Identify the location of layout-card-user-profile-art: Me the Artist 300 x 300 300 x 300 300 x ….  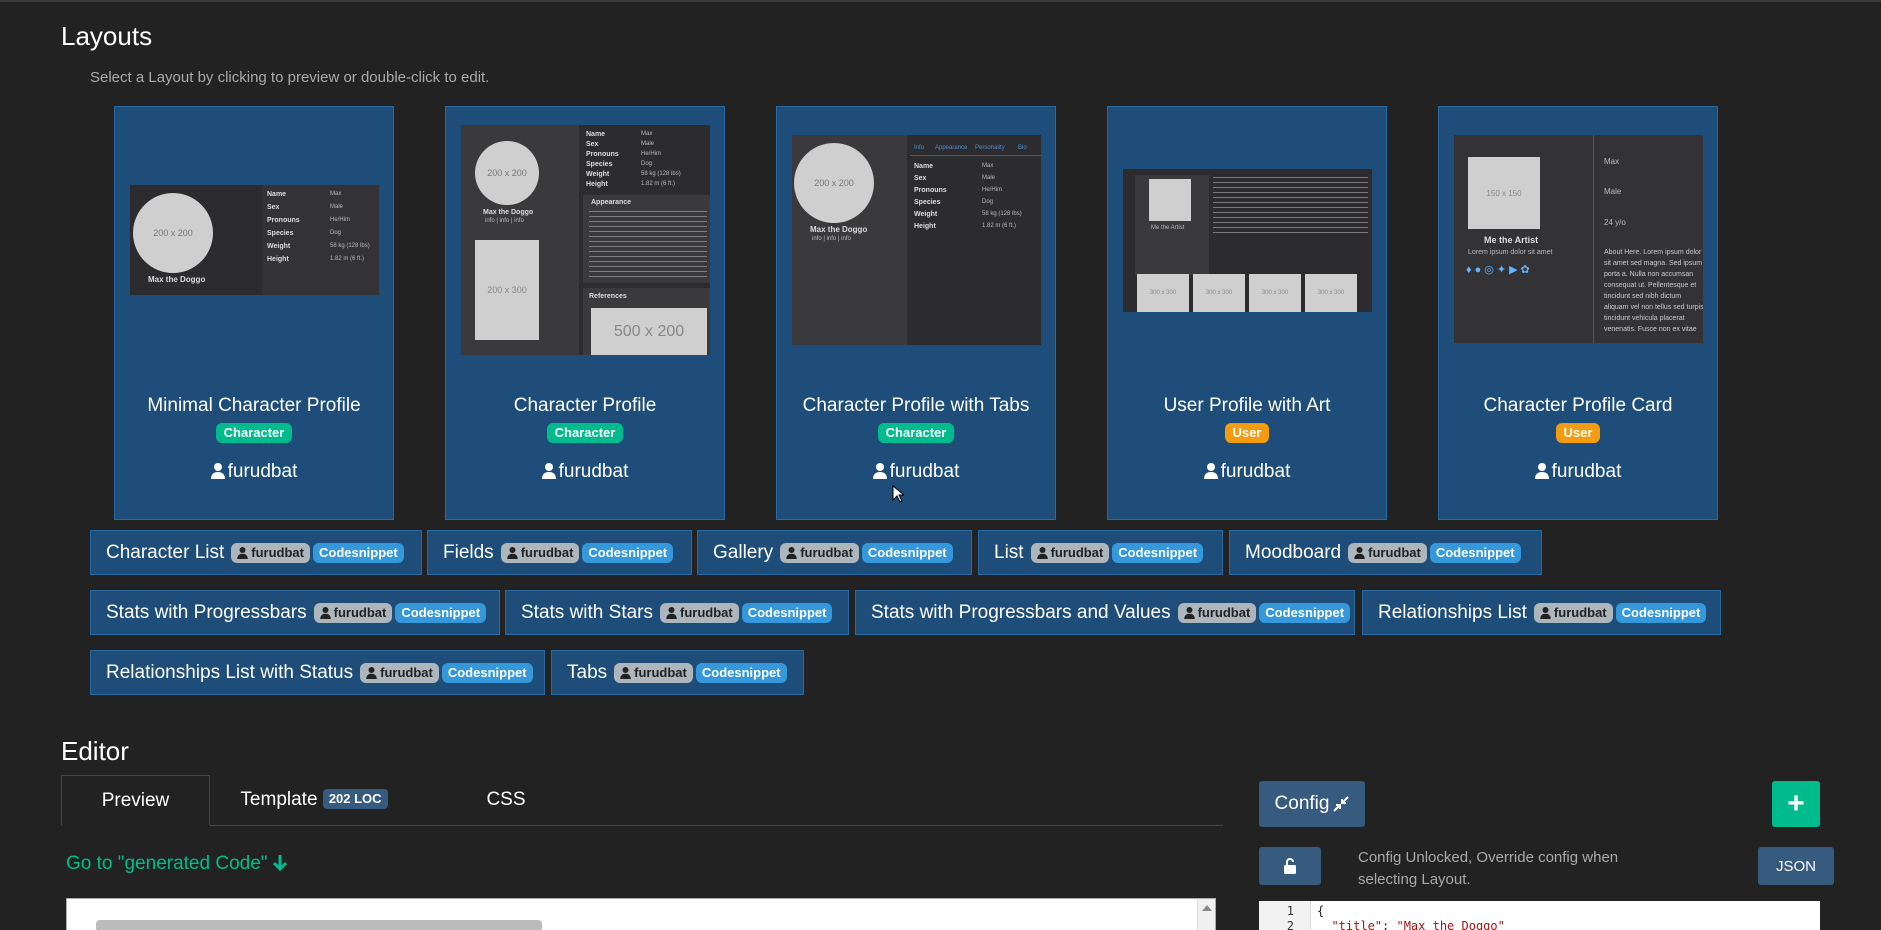
(1247, 313).